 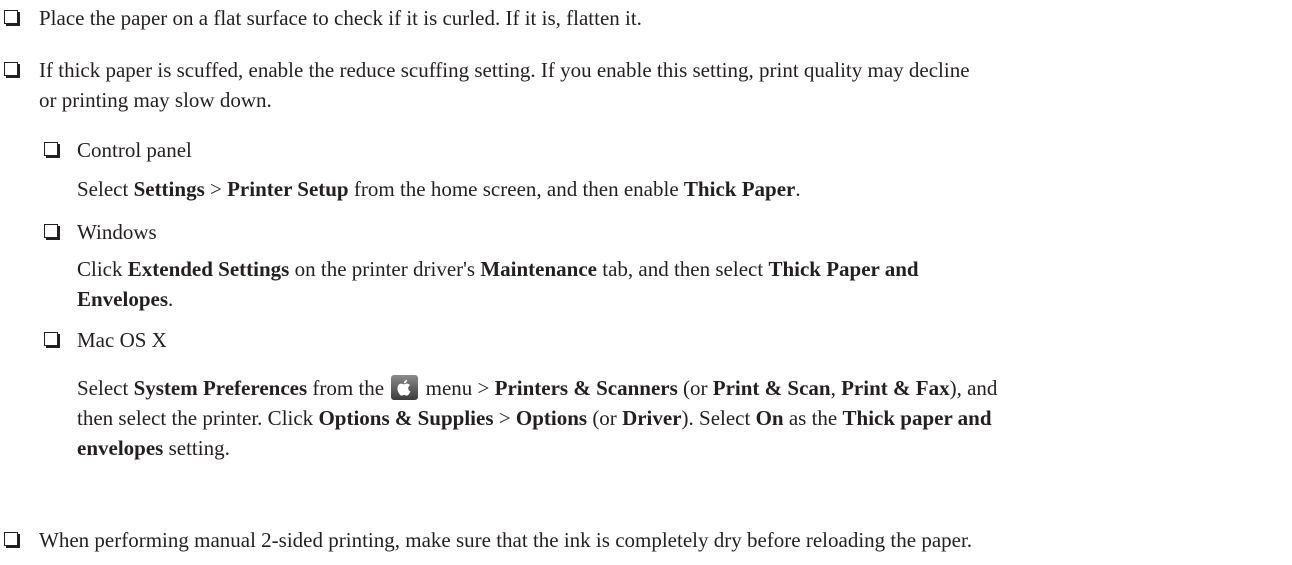 What do you see at coordinates (895, 388) in the screenshot?
I see `menu-term: Print & Fax` at bounding box center [895, 388].